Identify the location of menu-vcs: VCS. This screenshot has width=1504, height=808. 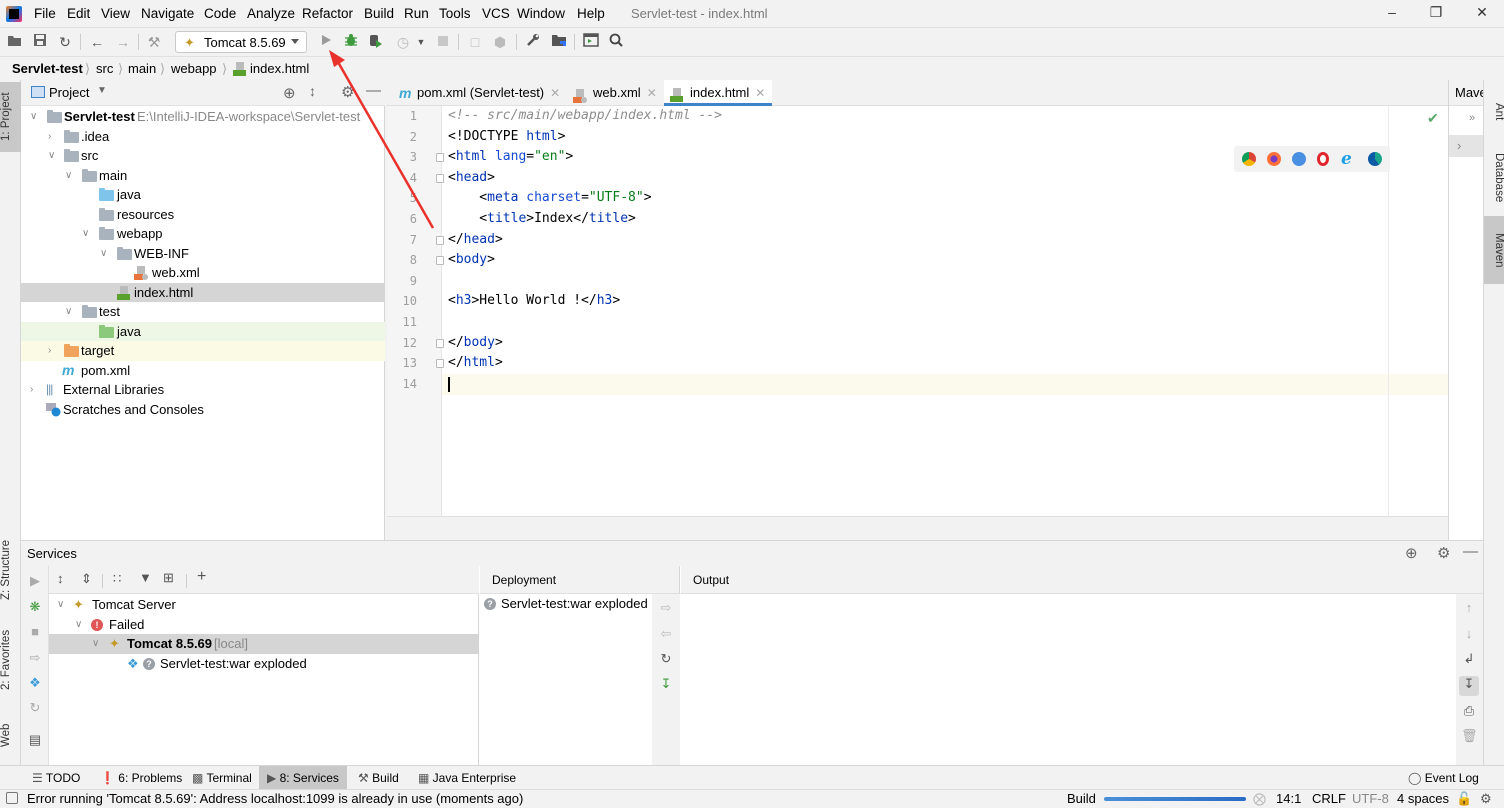
(496, 13).